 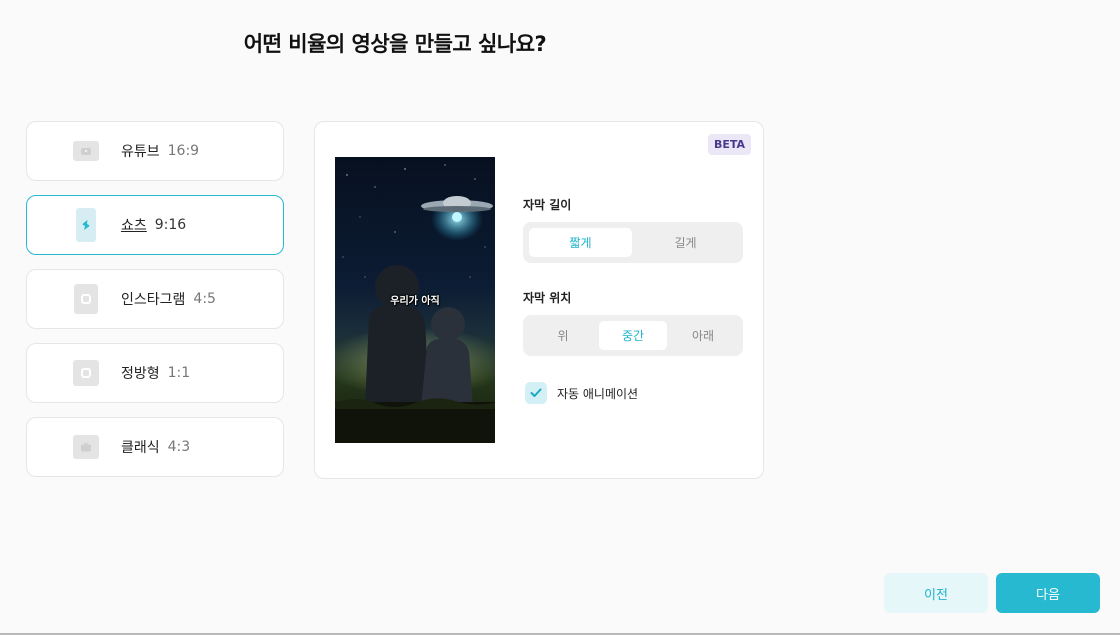 I want to click on ratio-option-instagram: 인스타그램 4:5, so click(x=155, y=299).